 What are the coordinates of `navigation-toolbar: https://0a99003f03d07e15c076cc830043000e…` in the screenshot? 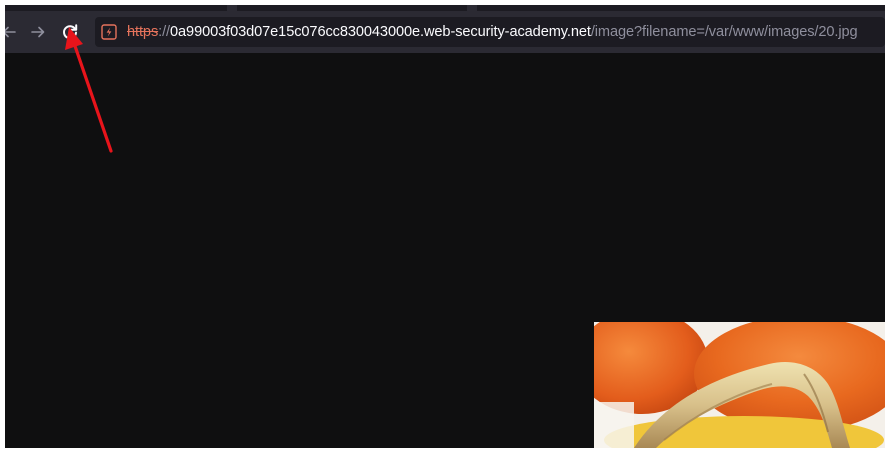 It's located at (445, 32).